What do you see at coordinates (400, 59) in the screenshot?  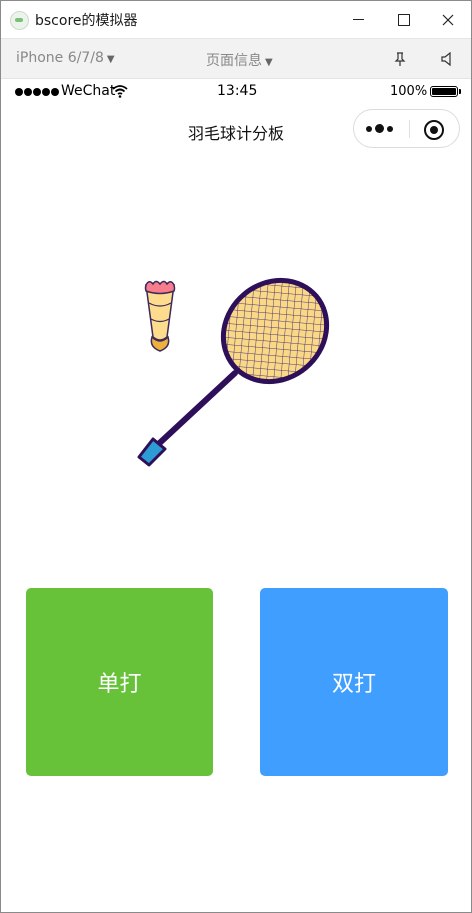 I see `pin-icon` at bounding box center [400, 59].